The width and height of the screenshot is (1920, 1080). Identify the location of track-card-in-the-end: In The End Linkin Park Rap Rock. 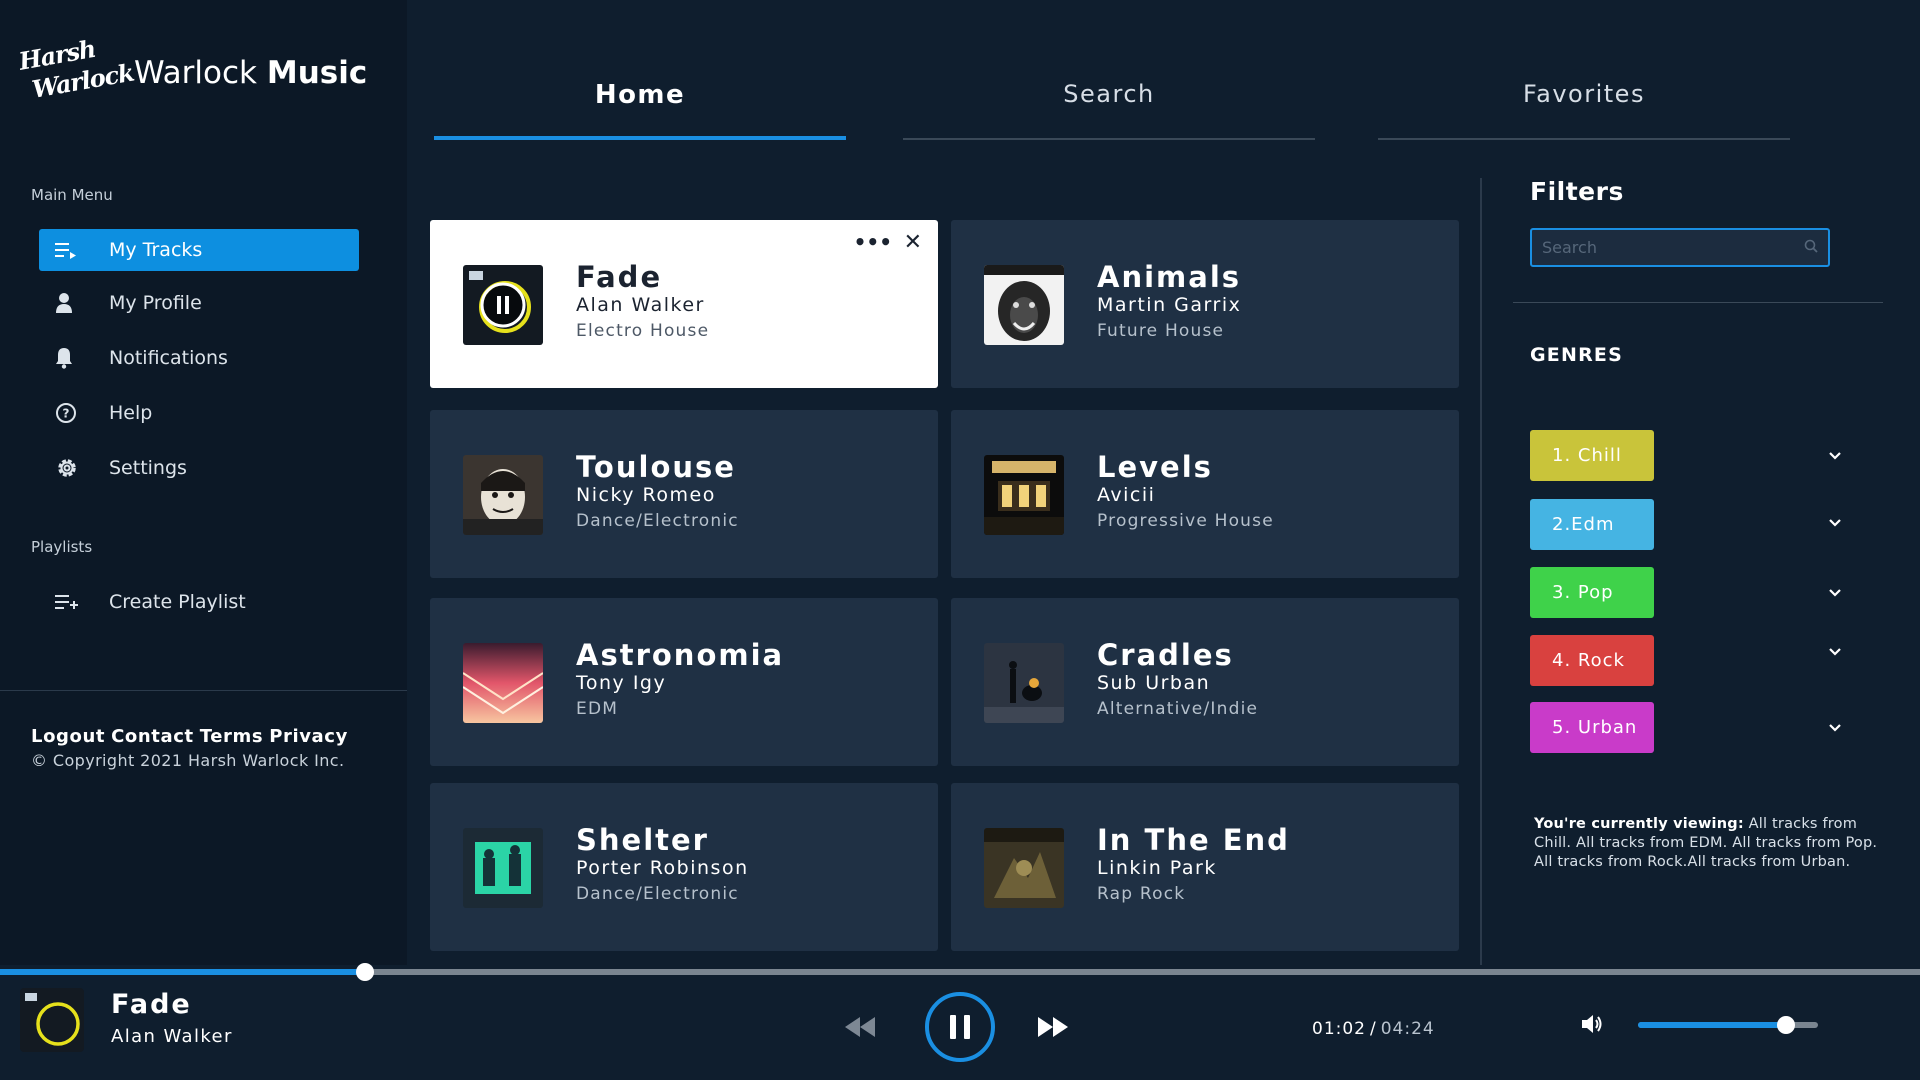
(1205, 867).